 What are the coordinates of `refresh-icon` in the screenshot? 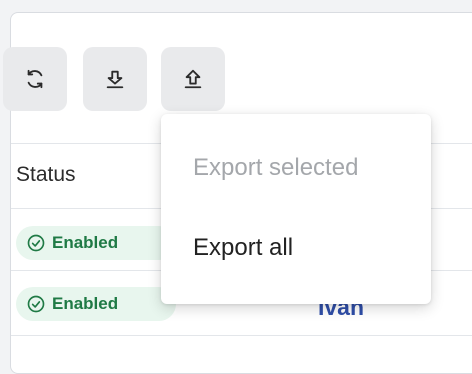 It's located at (35, 79).